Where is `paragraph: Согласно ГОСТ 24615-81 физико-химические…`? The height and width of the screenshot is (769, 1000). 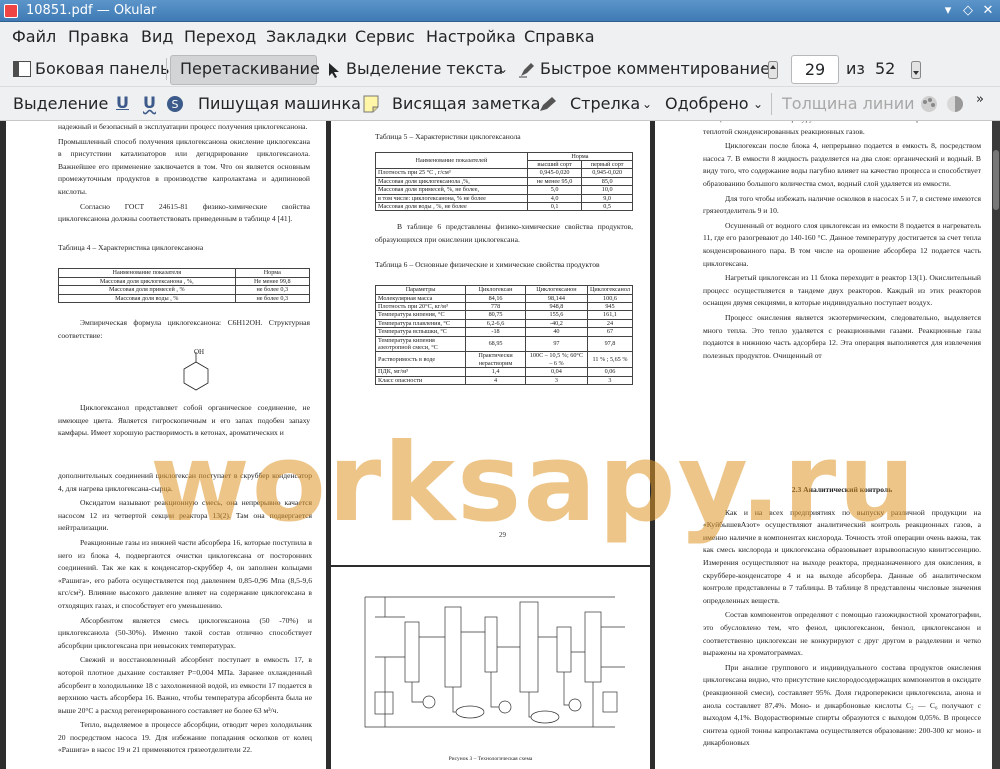 paragraph: Согласно ГОСТ 24615-81 физико-химические… is located at coordinates (184, 212).